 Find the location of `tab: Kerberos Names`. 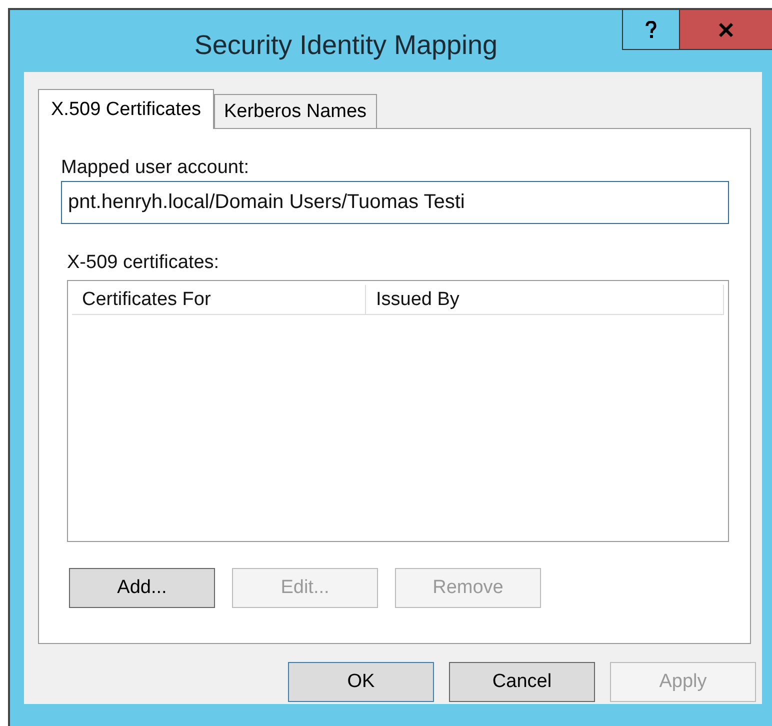

tab: Kerberos Names is located at coordinates (295, 111).